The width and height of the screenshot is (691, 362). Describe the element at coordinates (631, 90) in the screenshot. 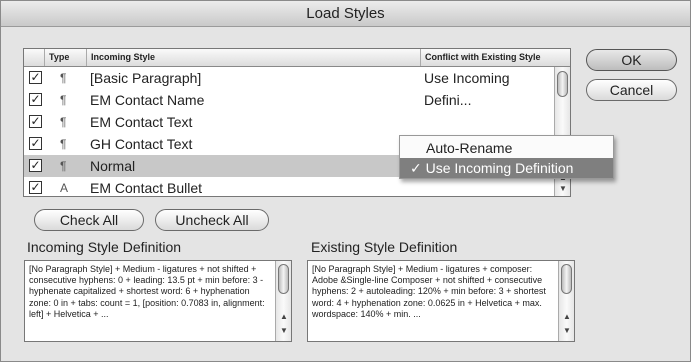

I see `cancel-button: Cancel` at that location.